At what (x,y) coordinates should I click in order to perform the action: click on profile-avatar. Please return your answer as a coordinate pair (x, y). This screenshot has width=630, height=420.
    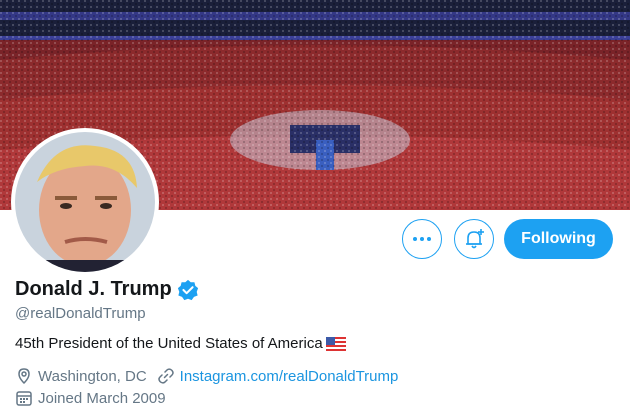
    Looking at the image, I should click on (85, 202).